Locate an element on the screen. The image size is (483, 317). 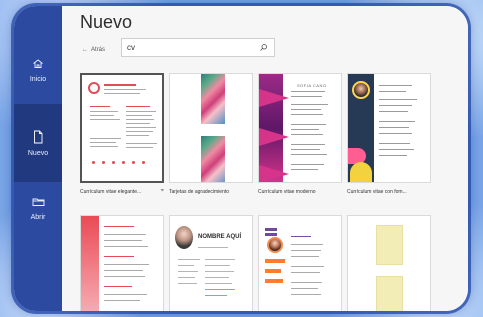
sidebar: Inicio Nuevo Abrir is located at coordinates (38, 158).